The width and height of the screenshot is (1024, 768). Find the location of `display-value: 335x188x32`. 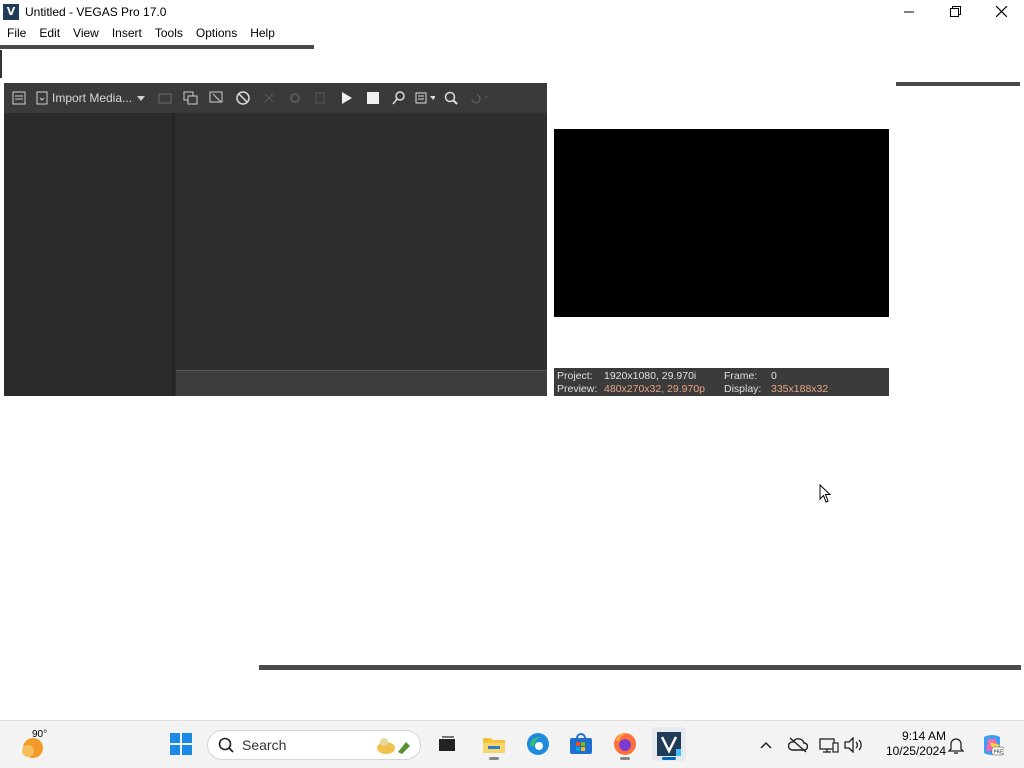

display-value: 335x188x32 is located at coordinates (800, 389).